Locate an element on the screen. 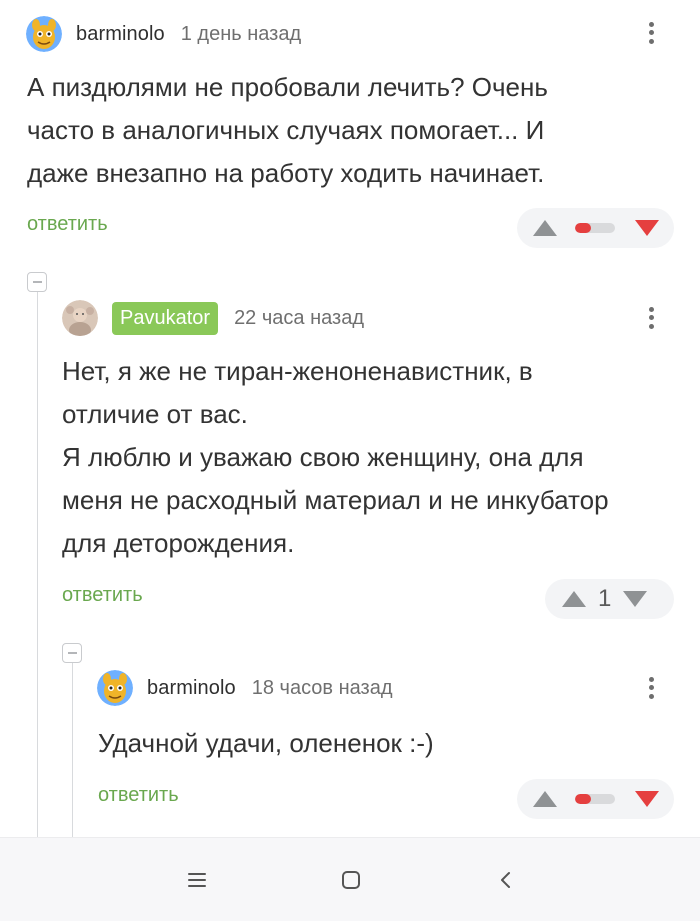  system-navigation-bar is located at coordinates (350, 879).